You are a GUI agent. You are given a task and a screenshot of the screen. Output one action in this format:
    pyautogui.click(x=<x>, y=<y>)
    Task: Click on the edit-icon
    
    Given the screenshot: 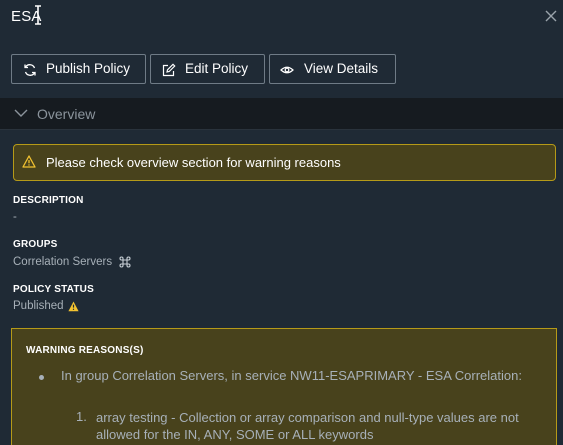 What is the action you would take?
    pyautogui.click(x=169, y=70)
    